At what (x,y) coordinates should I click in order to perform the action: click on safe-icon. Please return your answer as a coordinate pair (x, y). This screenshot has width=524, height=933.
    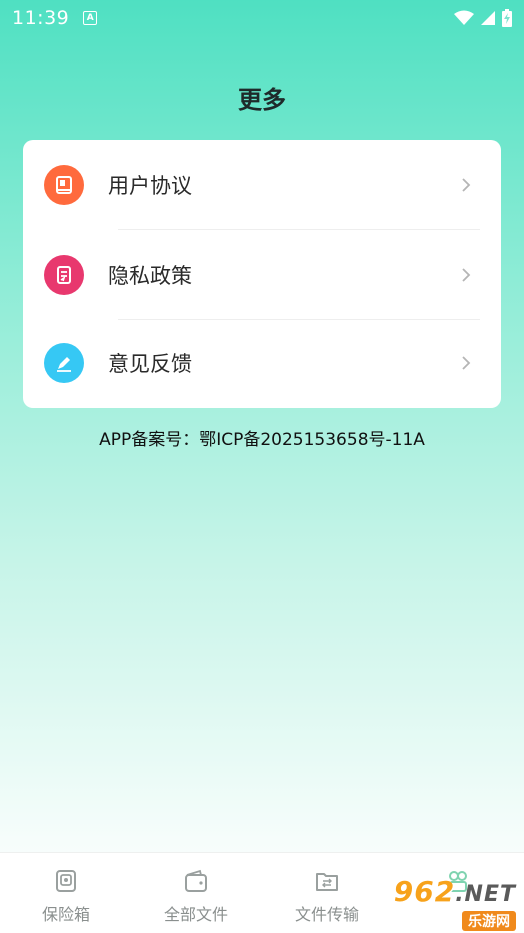
    Looking at the image, I should click on (66, 881).